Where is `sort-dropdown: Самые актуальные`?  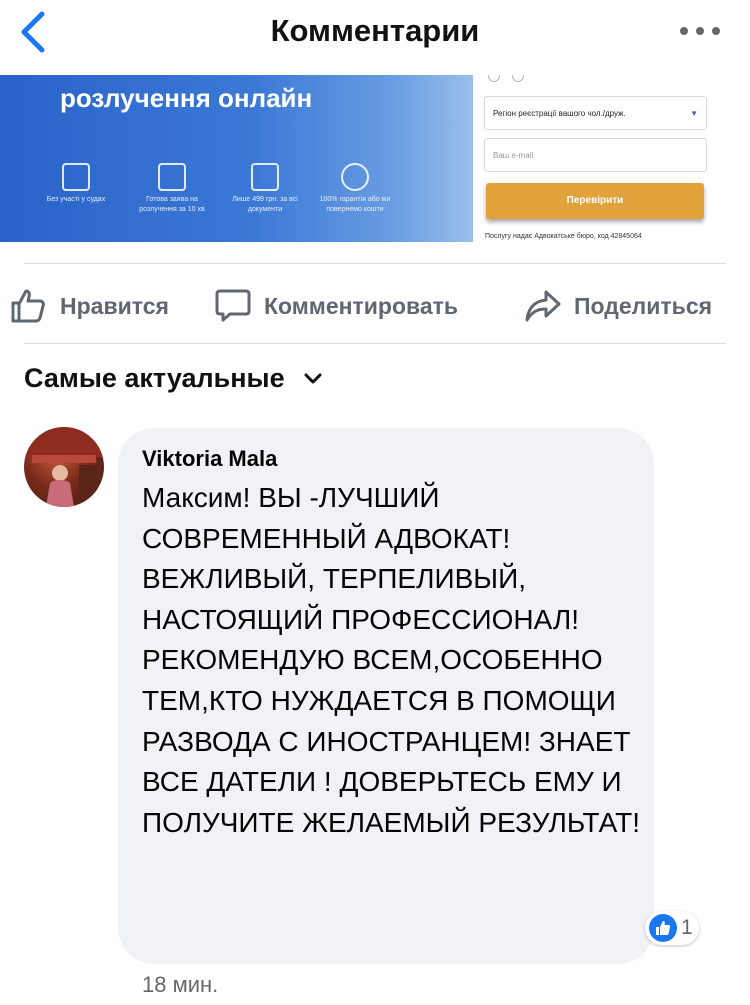 sort-dropdown: Самые актуальные is located at coordinates (173, 378).